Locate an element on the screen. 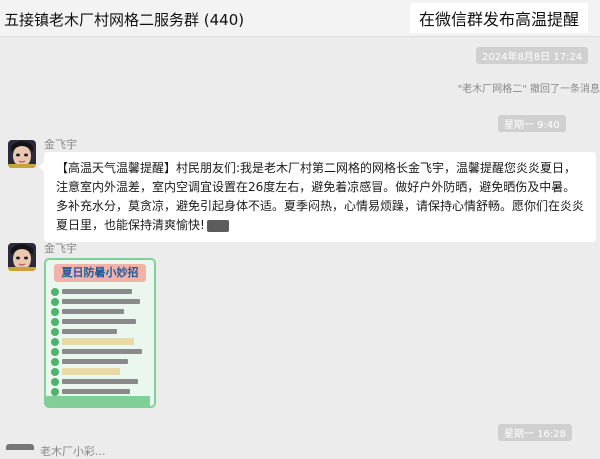 This screenshot has width=600, height=459. overlay-caption: 在微信群发布高温提醒 is located at coordinates (499, 18).